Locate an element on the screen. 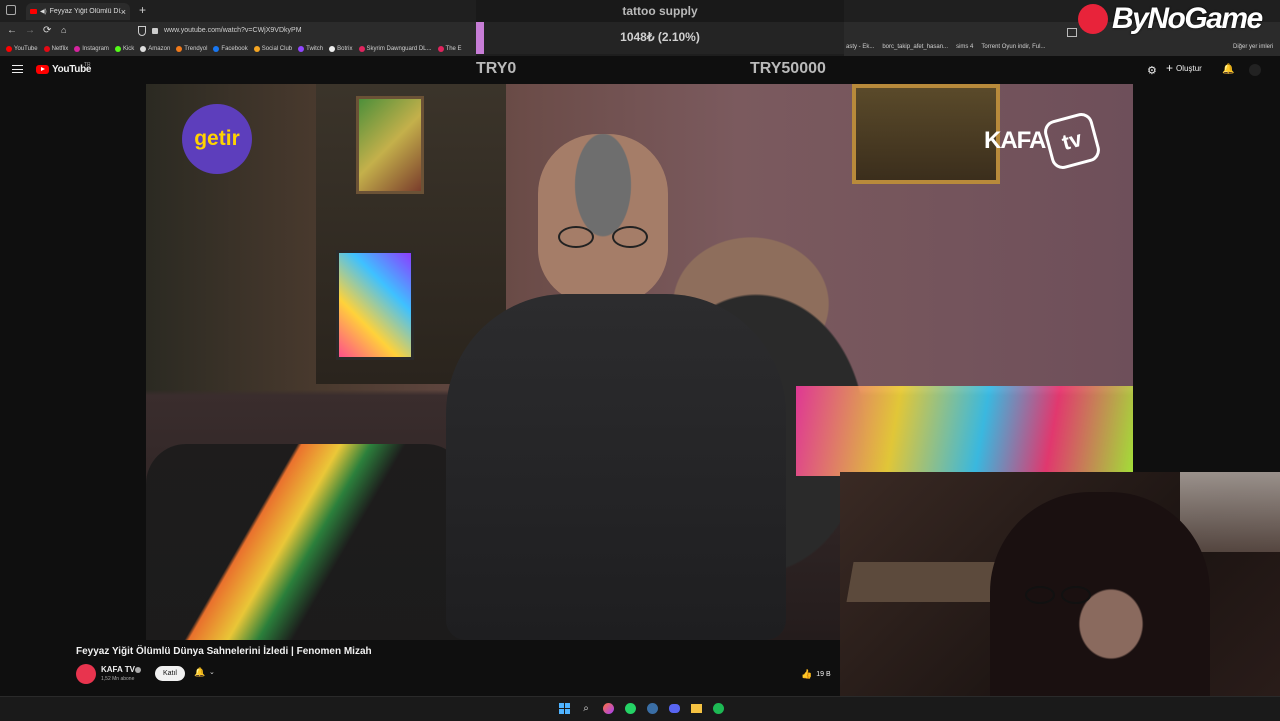 The image size is (1280, 721). home-icon: ⌂ is located at coordinates (63, 30).